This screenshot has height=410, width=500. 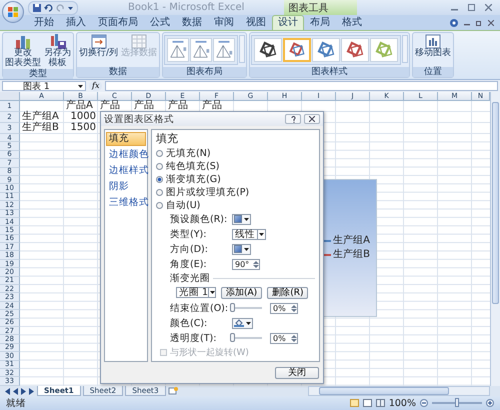 What do you see at coordinates (288, 22) in the screenshot?
I see `ribbon-tab: 设计` at bounding box center [288, 22].